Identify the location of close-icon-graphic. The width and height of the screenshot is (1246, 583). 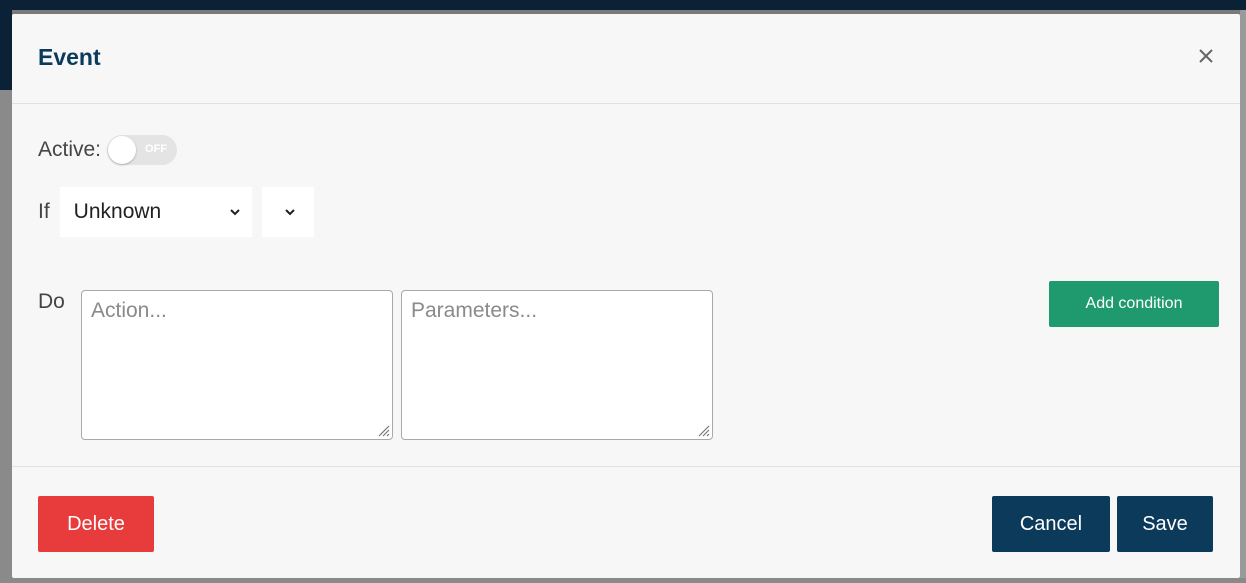
(1206, 56).